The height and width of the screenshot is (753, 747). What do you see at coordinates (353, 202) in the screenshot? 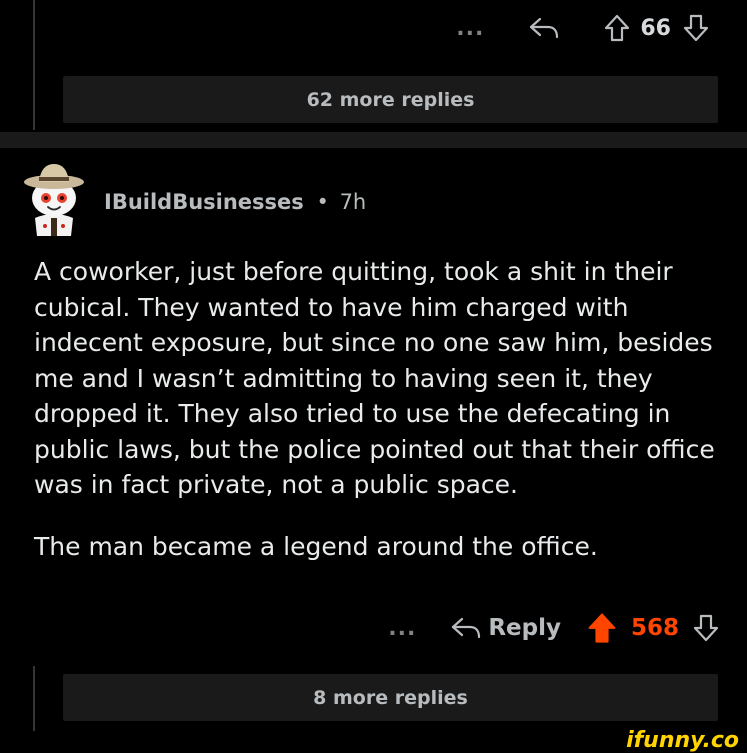
I see `comment-age: 7h` at bounding box center [353, 202].